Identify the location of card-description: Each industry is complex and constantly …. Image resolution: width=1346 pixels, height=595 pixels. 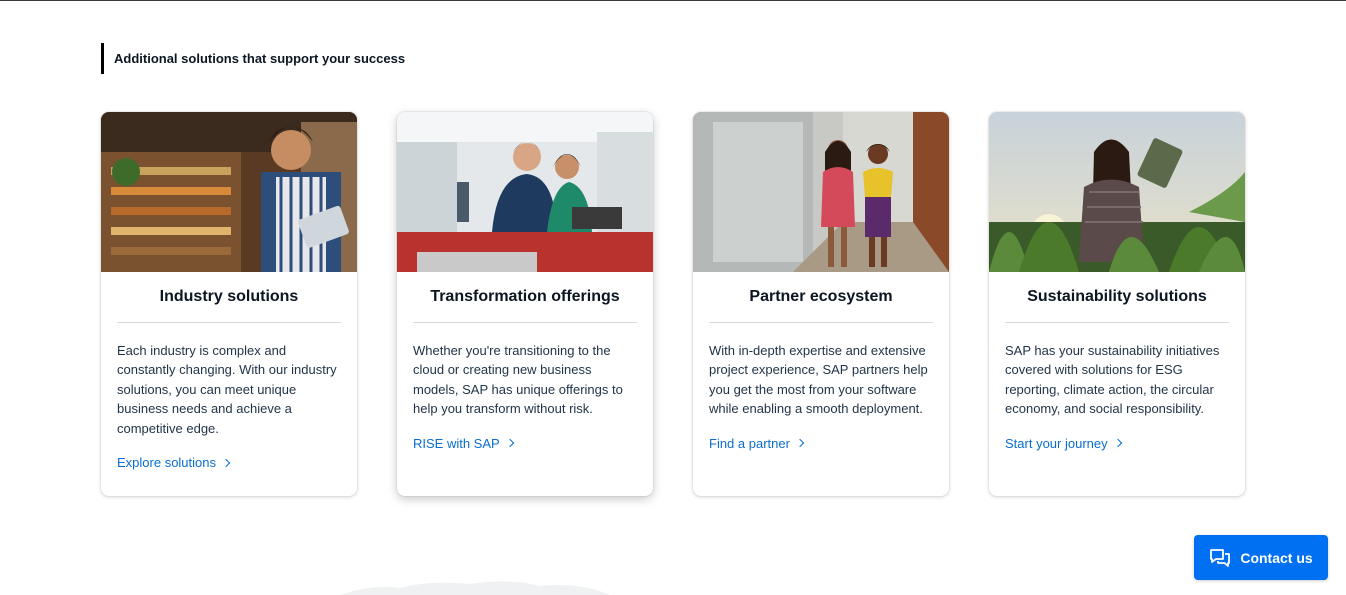
(227, 389).